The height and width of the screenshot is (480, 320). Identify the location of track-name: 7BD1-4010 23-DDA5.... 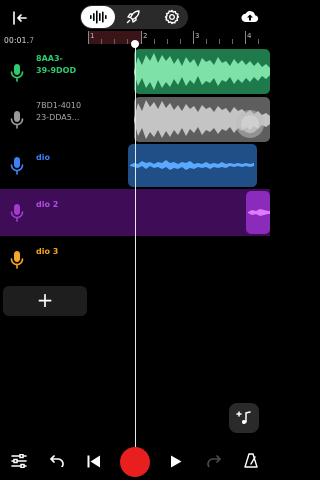
(61, 112).